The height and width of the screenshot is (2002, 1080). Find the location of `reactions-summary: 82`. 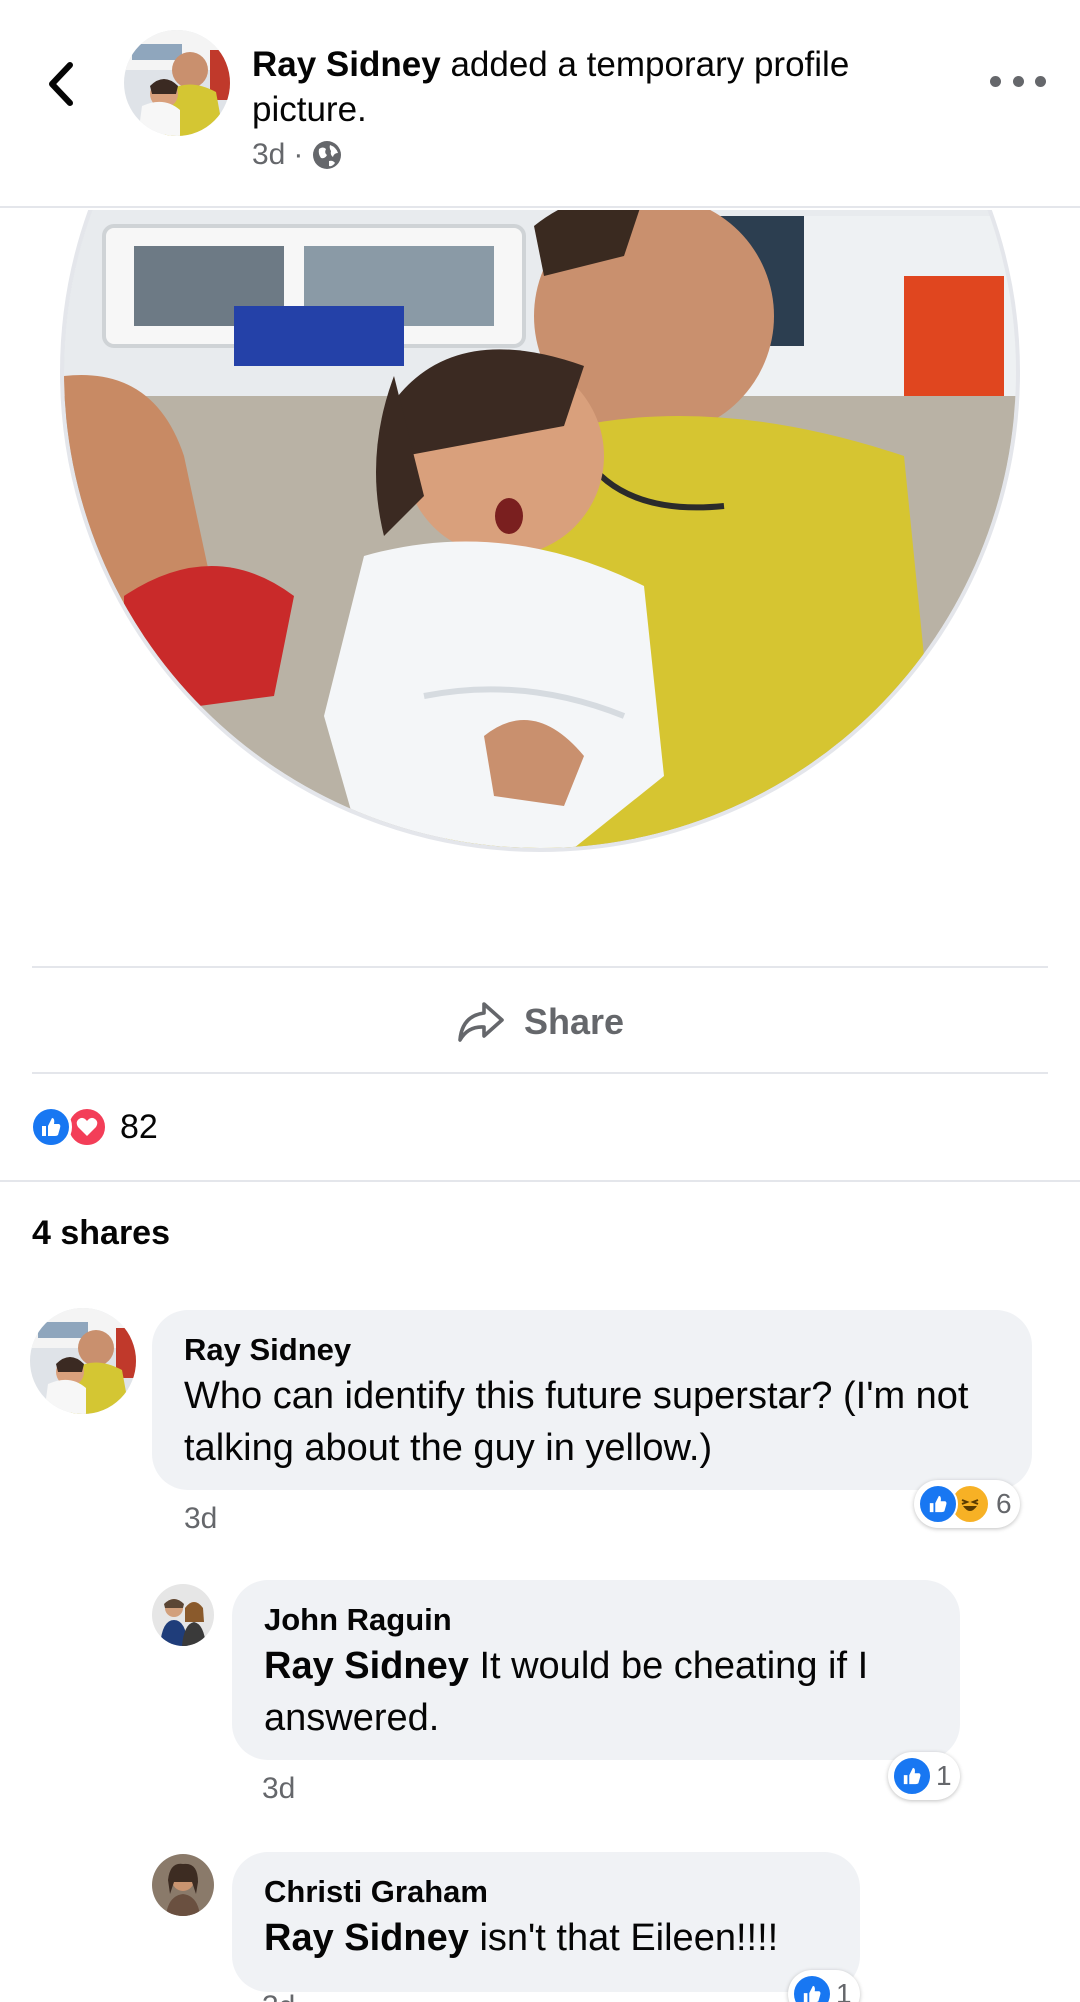

reactions-summary: 82 is located at coordinates (94, 1127).